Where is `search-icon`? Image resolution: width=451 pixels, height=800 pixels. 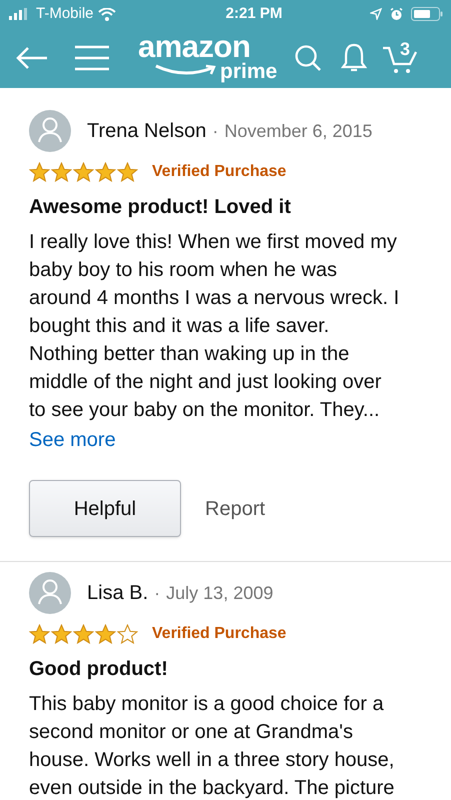
search-icon is located at coordinates (308, 58).